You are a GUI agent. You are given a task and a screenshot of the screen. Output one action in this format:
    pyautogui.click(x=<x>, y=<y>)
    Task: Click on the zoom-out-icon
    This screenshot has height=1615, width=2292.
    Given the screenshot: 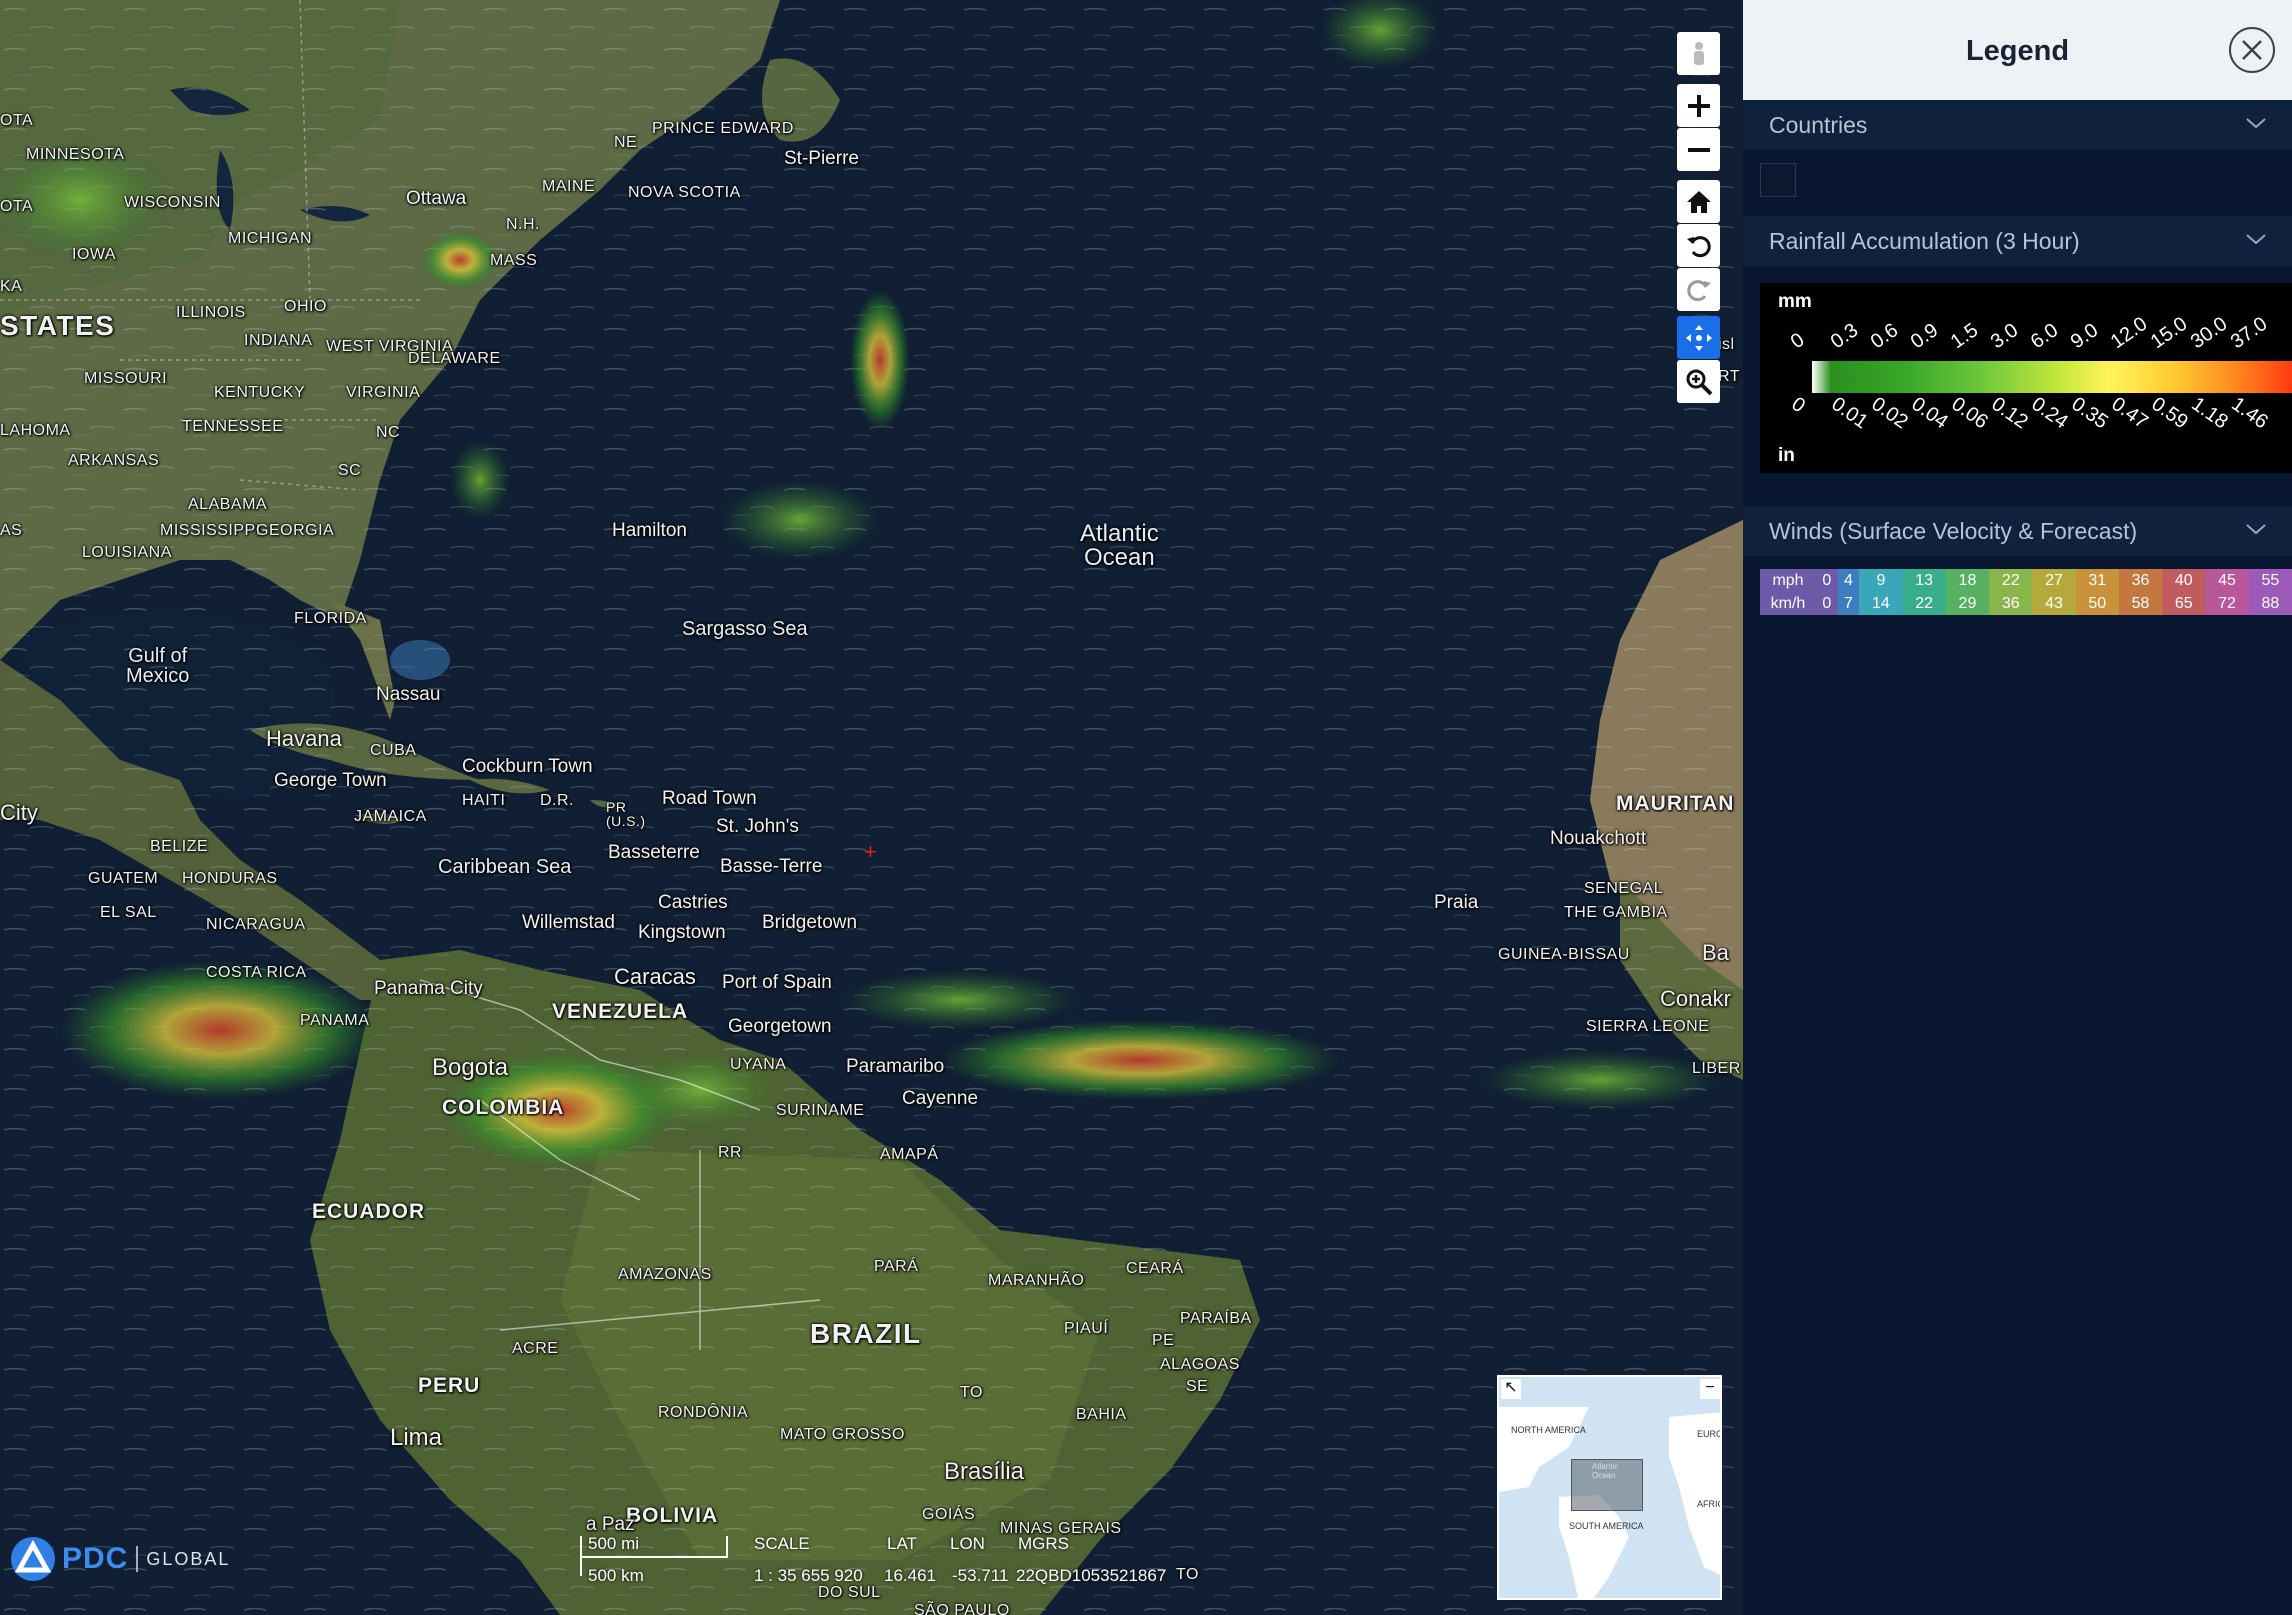 What is the action you would take?
    pyautogui.click(x=1698, y=149)
    